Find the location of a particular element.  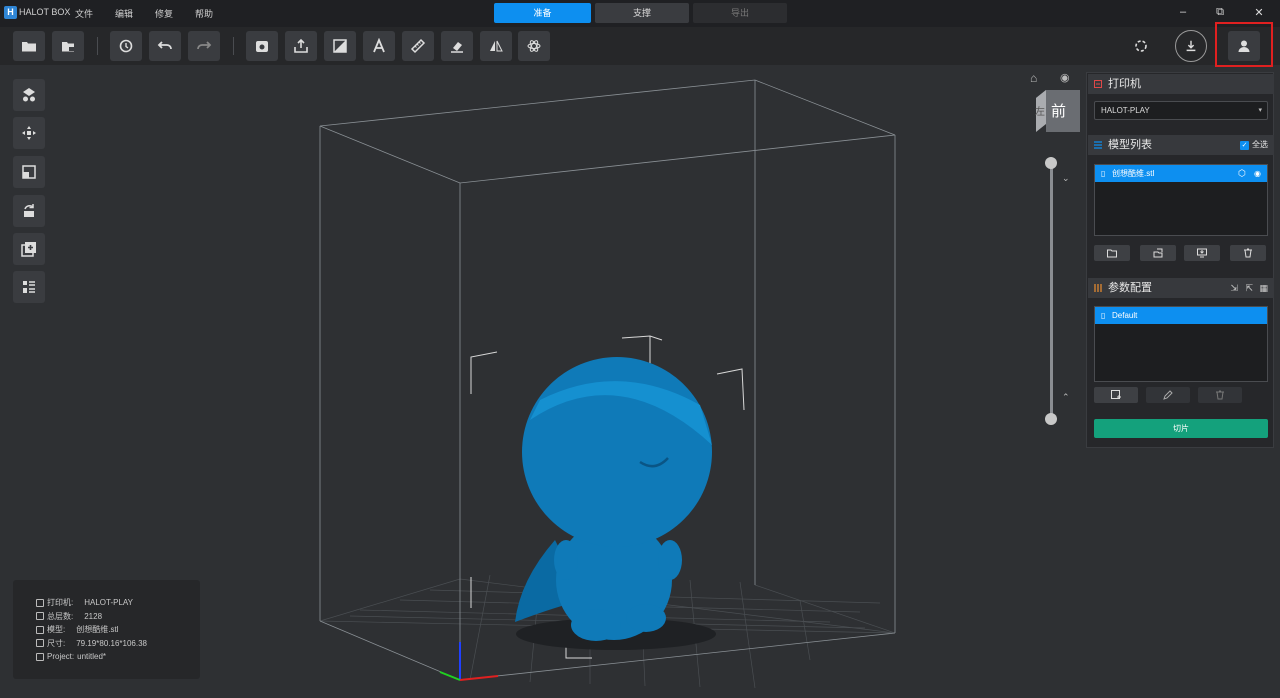

info-value: HALOT-PLAY is located at coordinates (108, 603).